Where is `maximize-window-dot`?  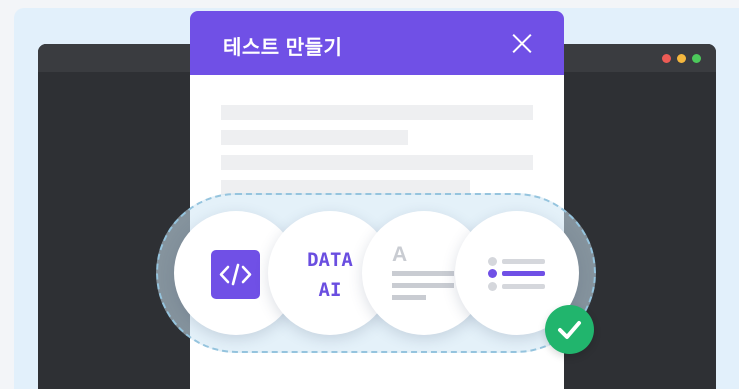 maximize-window-dot is located at coordinates (696, 58).